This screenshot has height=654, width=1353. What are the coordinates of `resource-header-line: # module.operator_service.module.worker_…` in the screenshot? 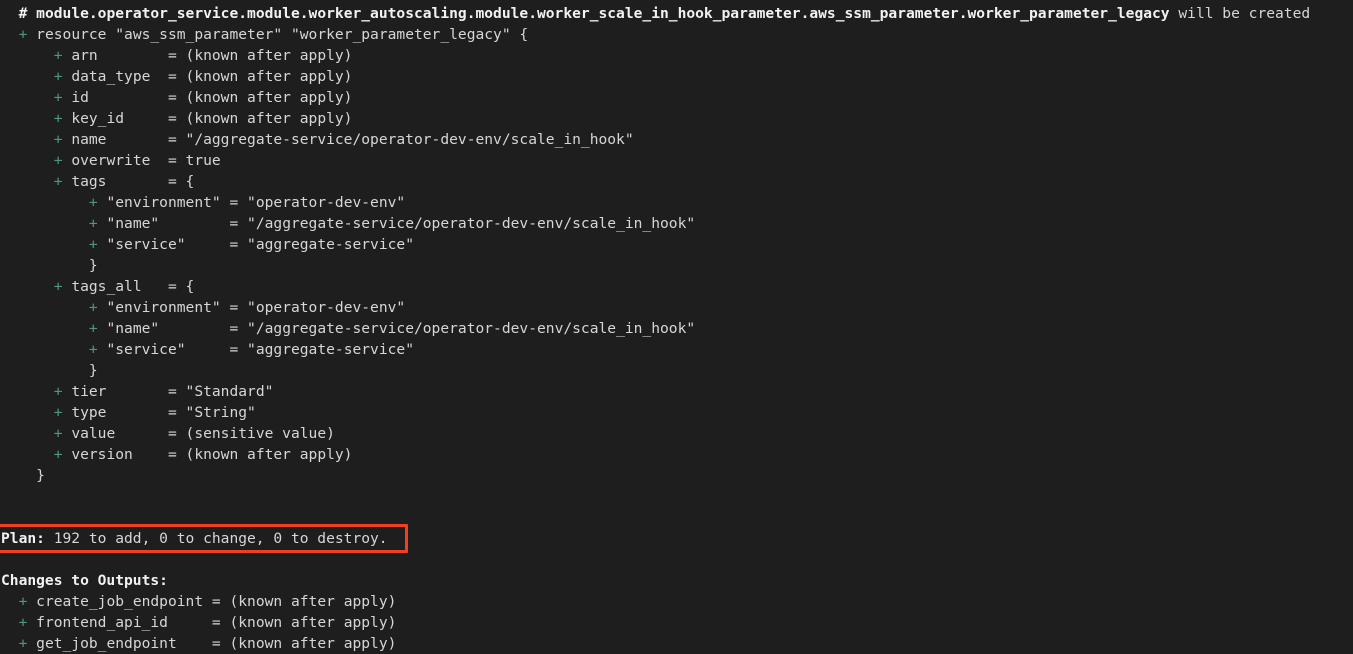 It's located at (676, 13).